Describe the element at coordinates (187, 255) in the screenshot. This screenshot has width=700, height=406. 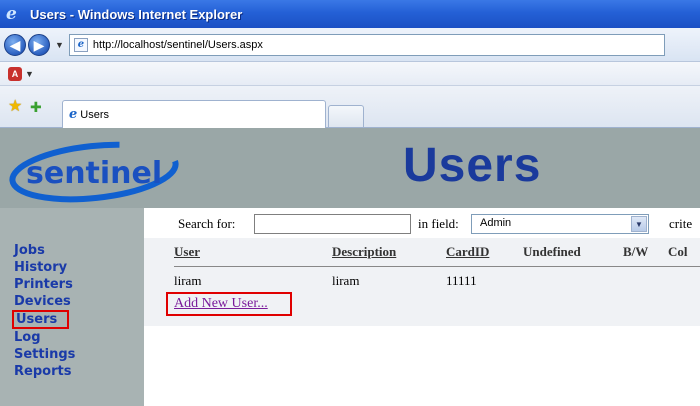
I see `column-header-user: User` at that location.